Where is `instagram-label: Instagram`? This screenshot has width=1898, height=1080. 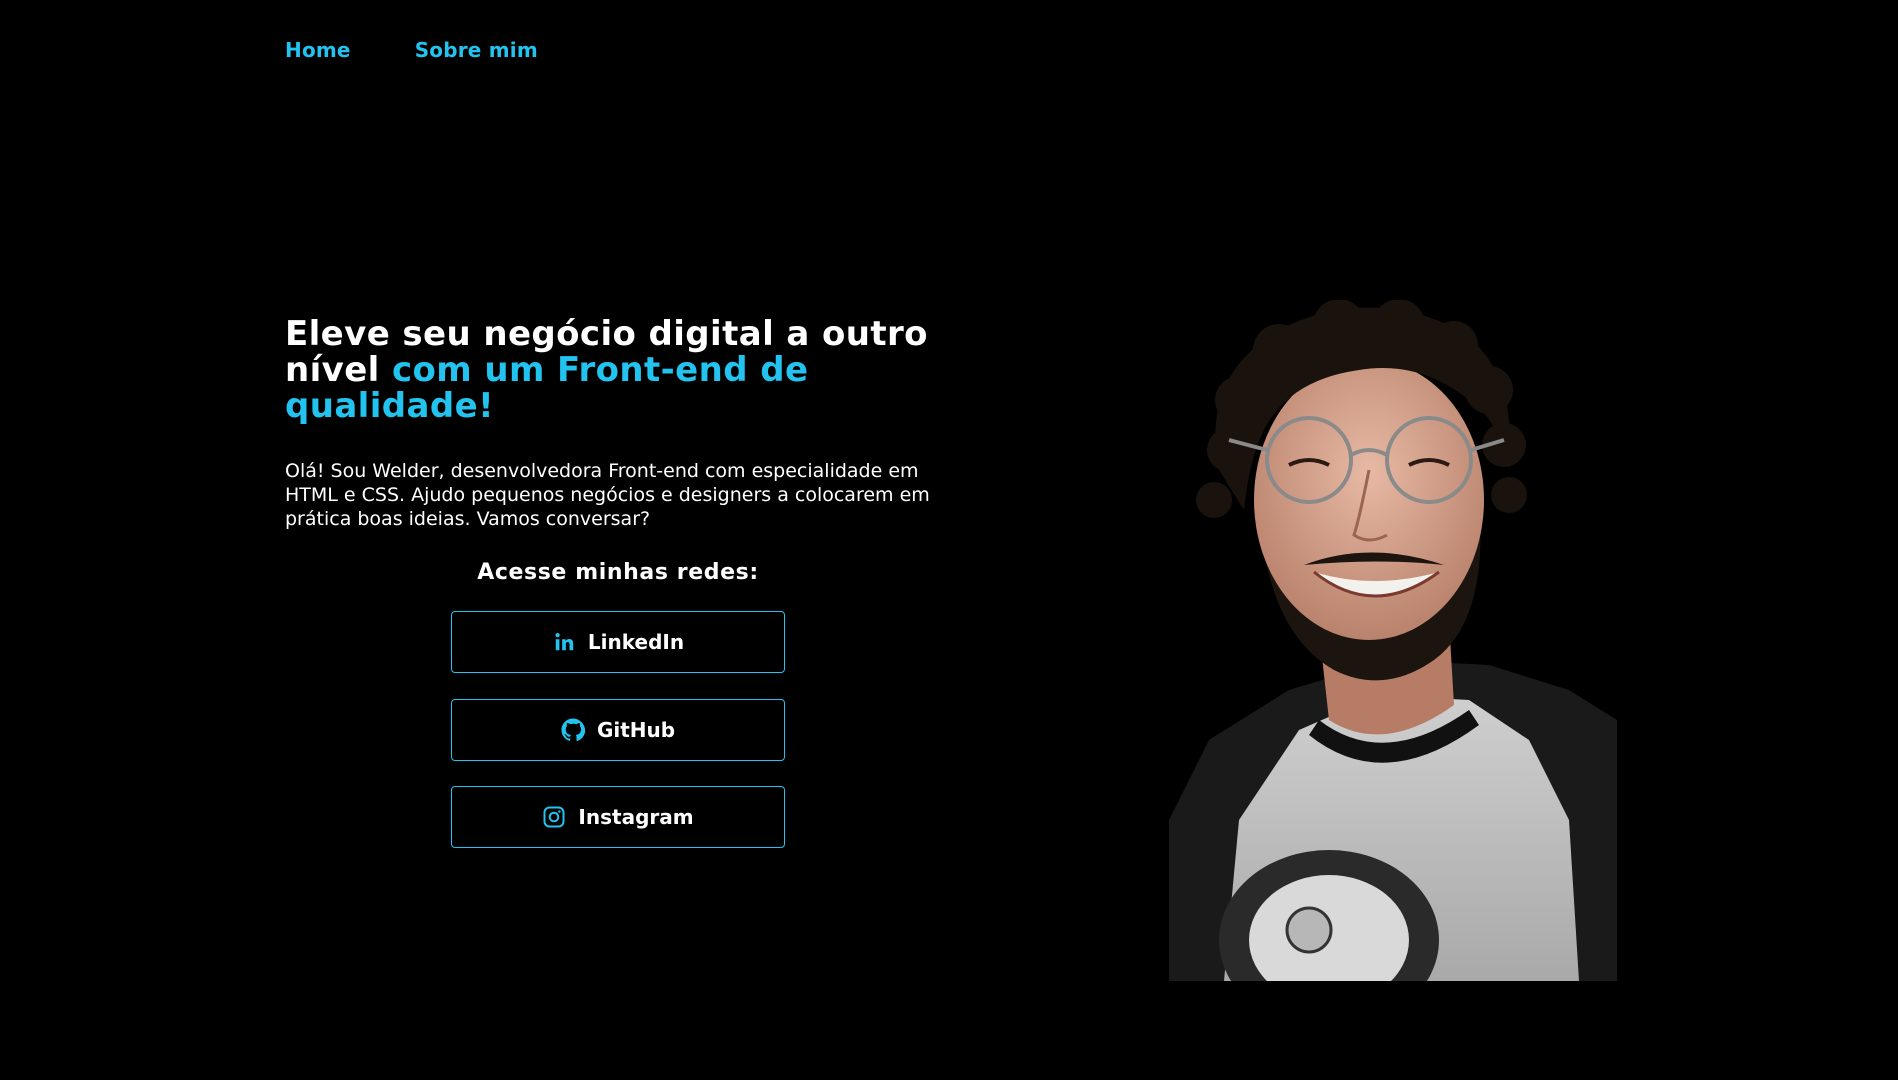
instagram-label: Instagram is located at coordinates (636, 817).